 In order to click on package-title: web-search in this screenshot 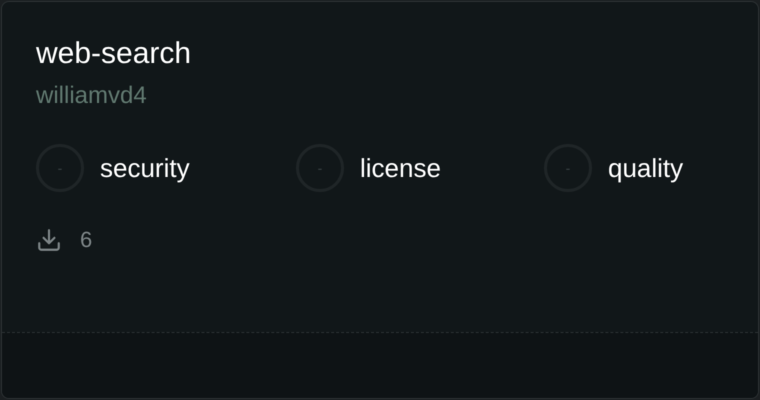, I will do `click(114, 54)`.